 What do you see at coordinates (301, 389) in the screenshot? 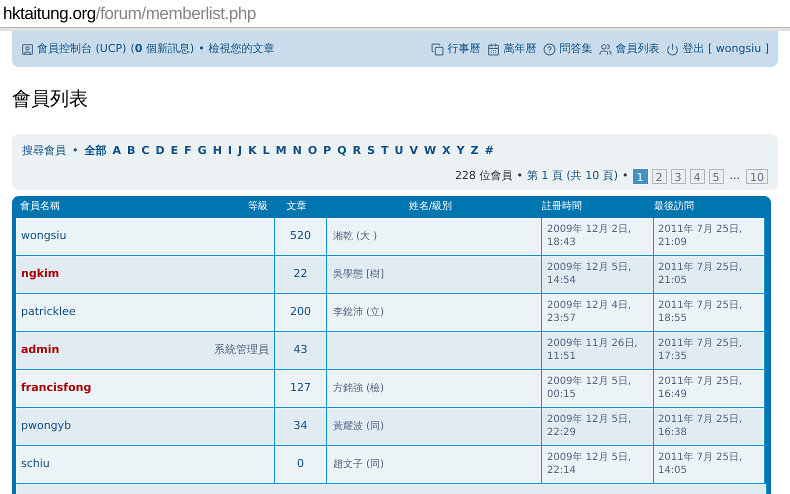
I see `table-cell: 127` at bounding box center [301, 389].